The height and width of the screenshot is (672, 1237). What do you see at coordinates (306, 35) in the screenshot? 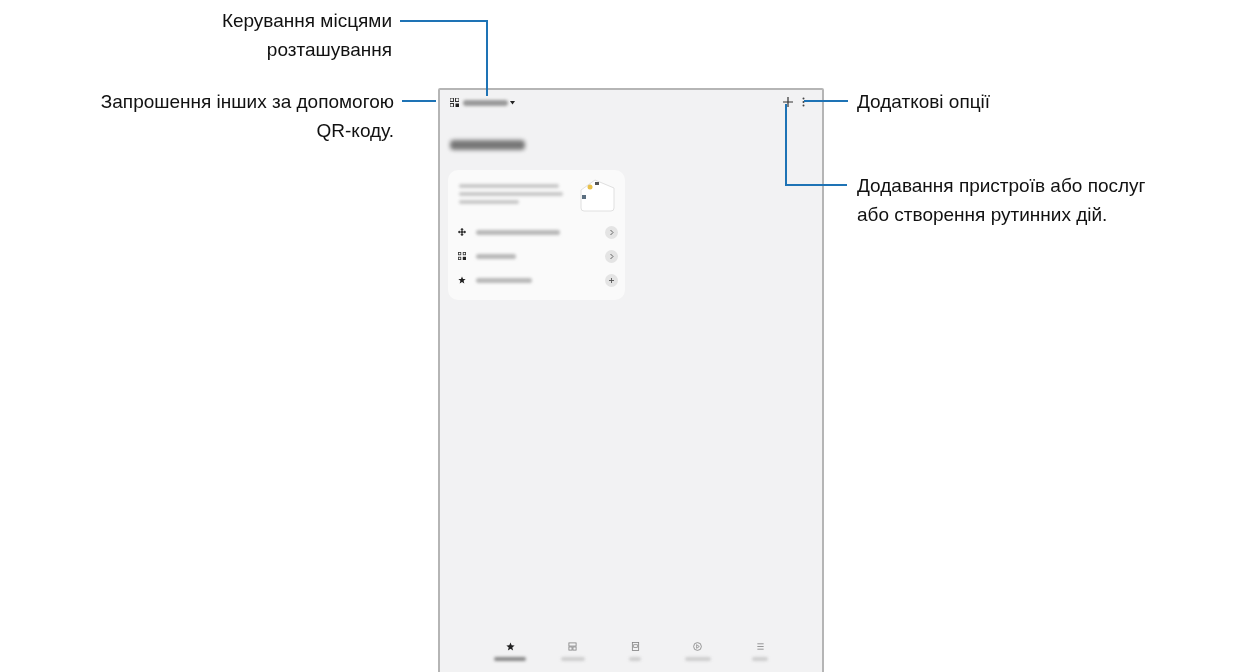
I see `callout-text: Керування місцями розташування` at bounding box center [306, 35].